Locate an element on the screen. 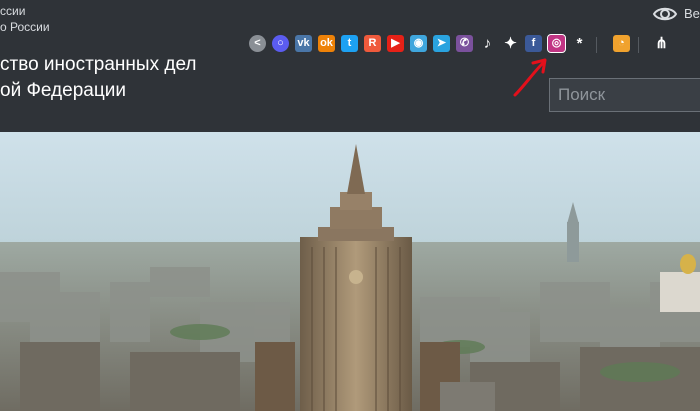 The image size is (700, 411). asterisk-icon: * is located at coordinates (579, 43).